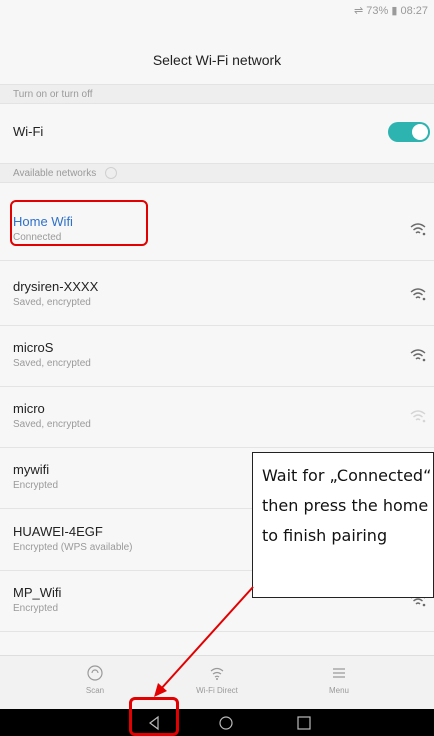  Describe the element at coordinates (338, 690) in the screenshot. I see `menu-label: Menu` at that location.